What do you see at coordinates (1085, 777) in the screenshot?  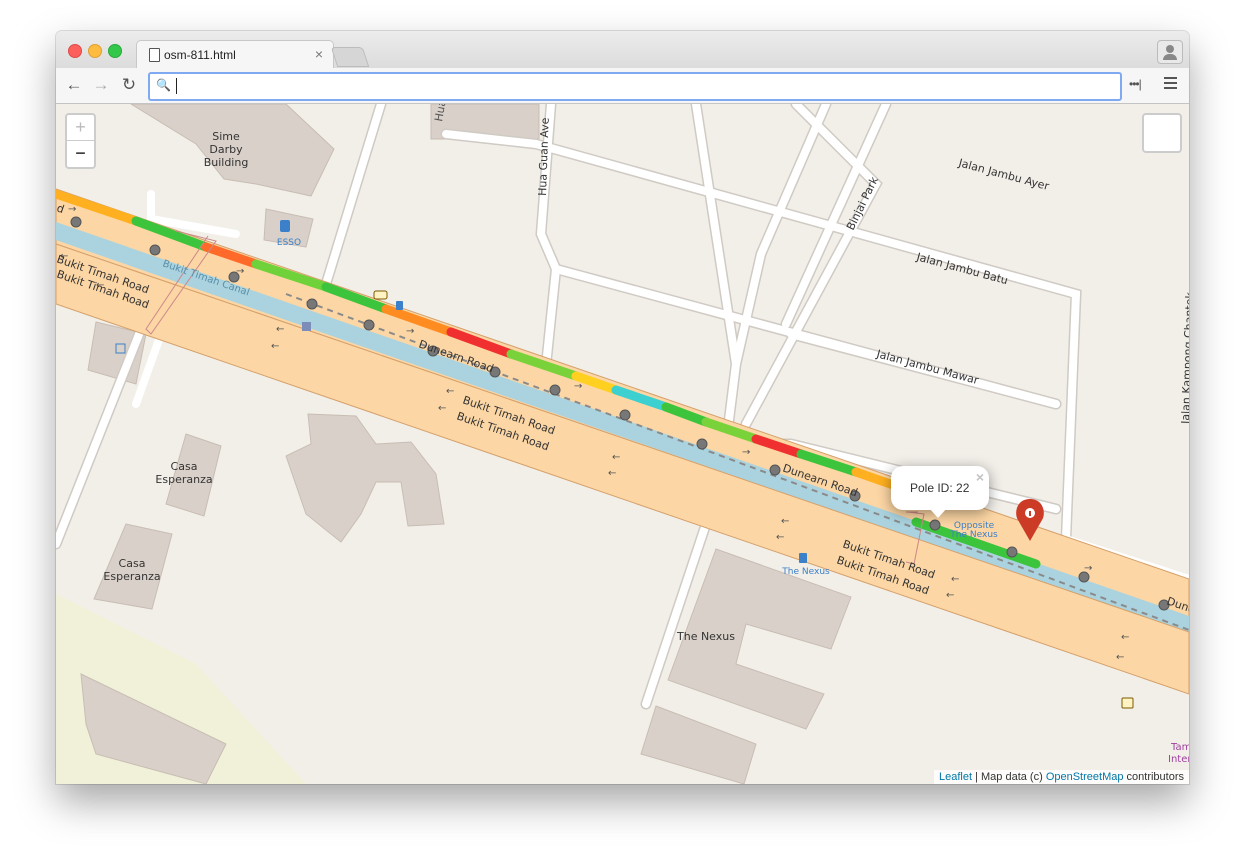 I see `osm-link: OpenStreetMap` at bounding box center [1085, 777].